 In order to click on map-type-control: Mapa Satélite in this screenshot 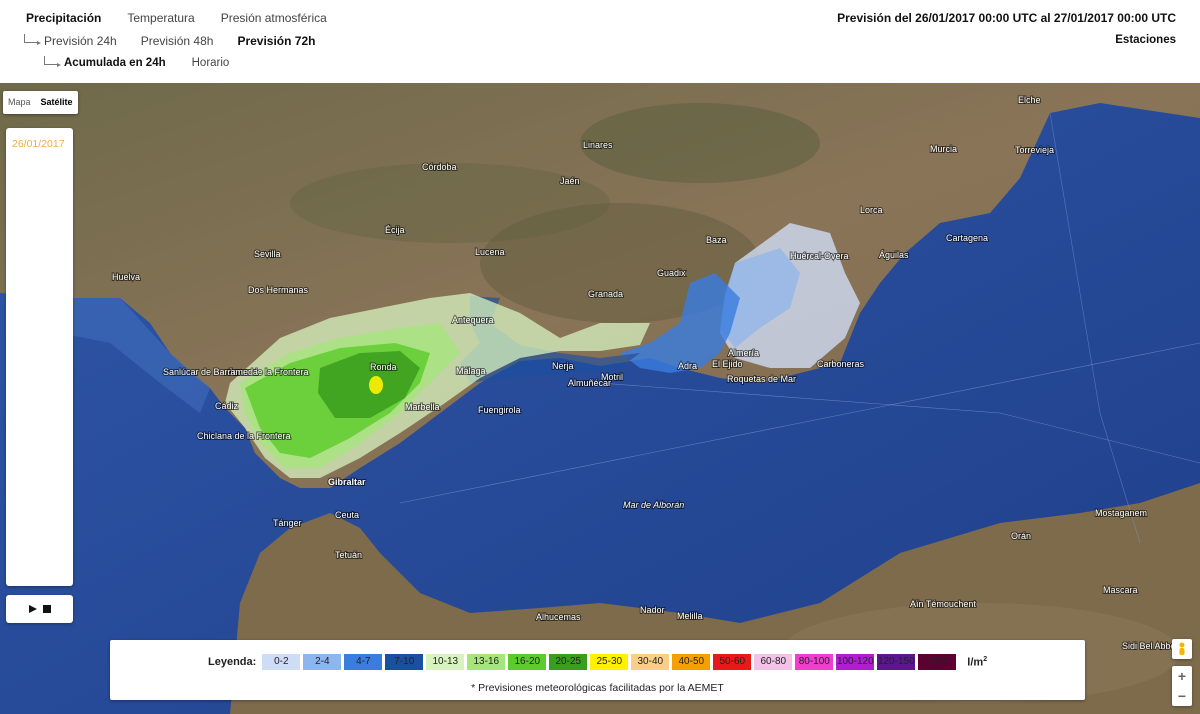, I will do `click(40, 102)`.